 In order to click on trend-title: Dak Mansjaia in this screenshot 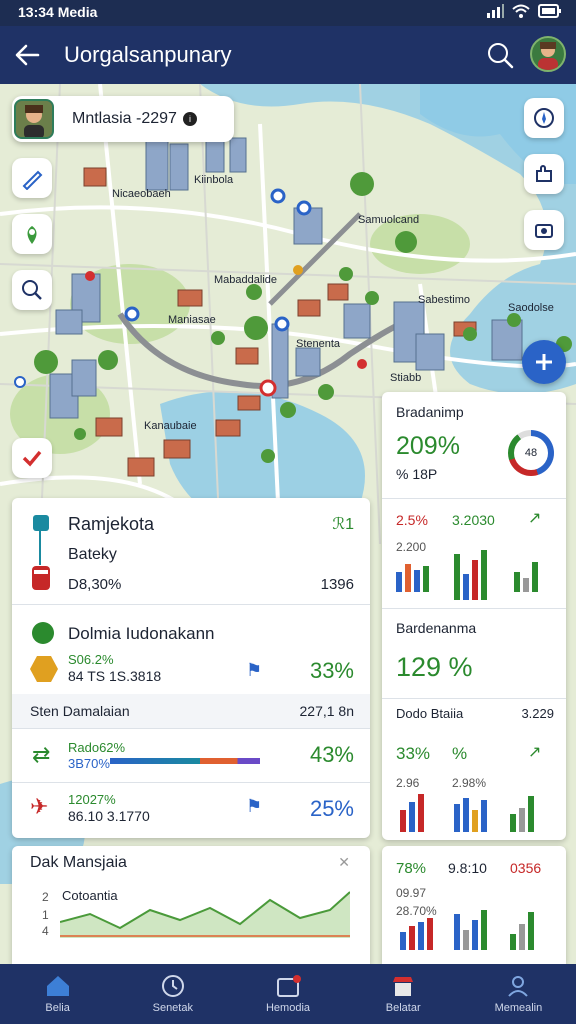, I will do `click(78, 862)`.